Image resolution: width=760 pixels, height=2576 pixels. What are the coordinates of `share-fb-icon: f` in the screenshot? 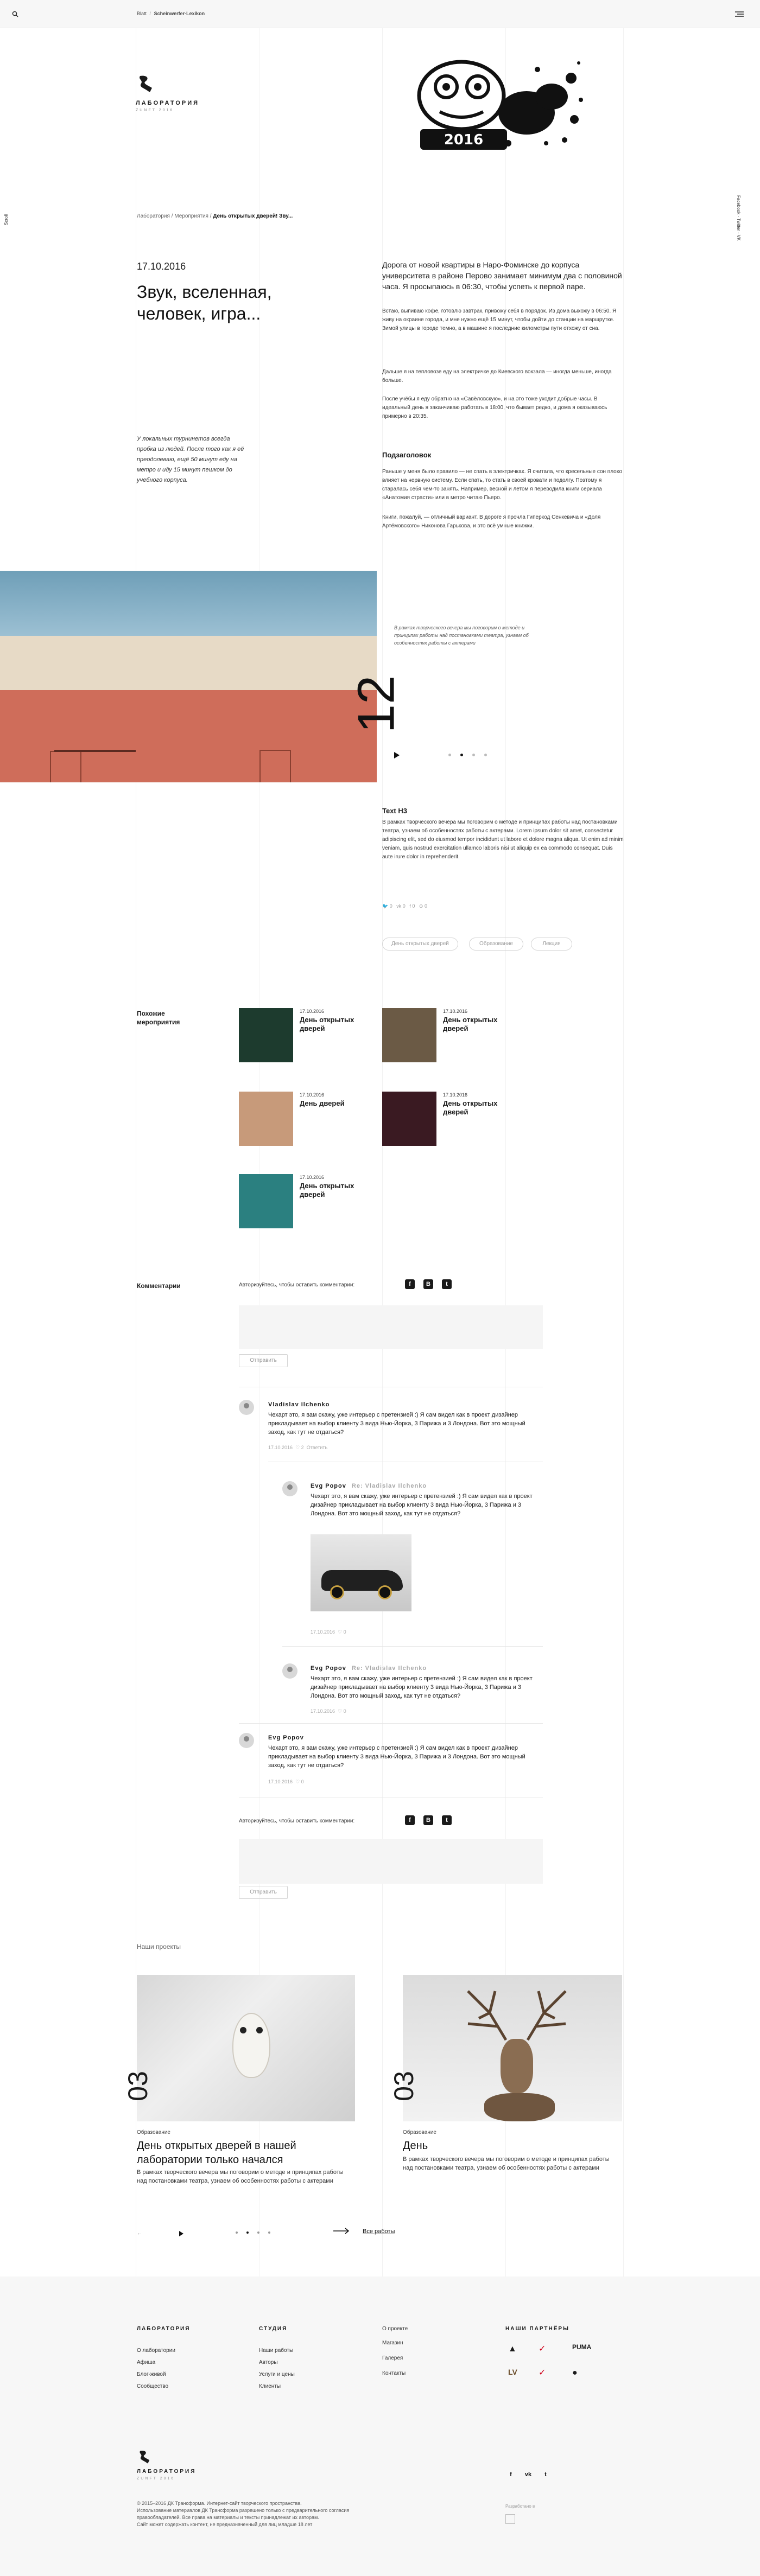 It's located at (410, 906).